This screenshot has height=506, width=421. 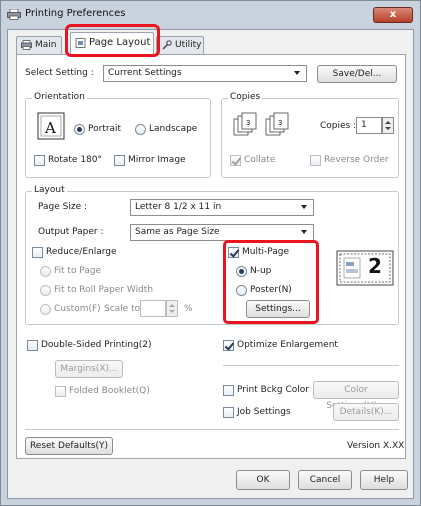 I want to click on tab-page-layout: Page Layout, so click(x=112, y=43).